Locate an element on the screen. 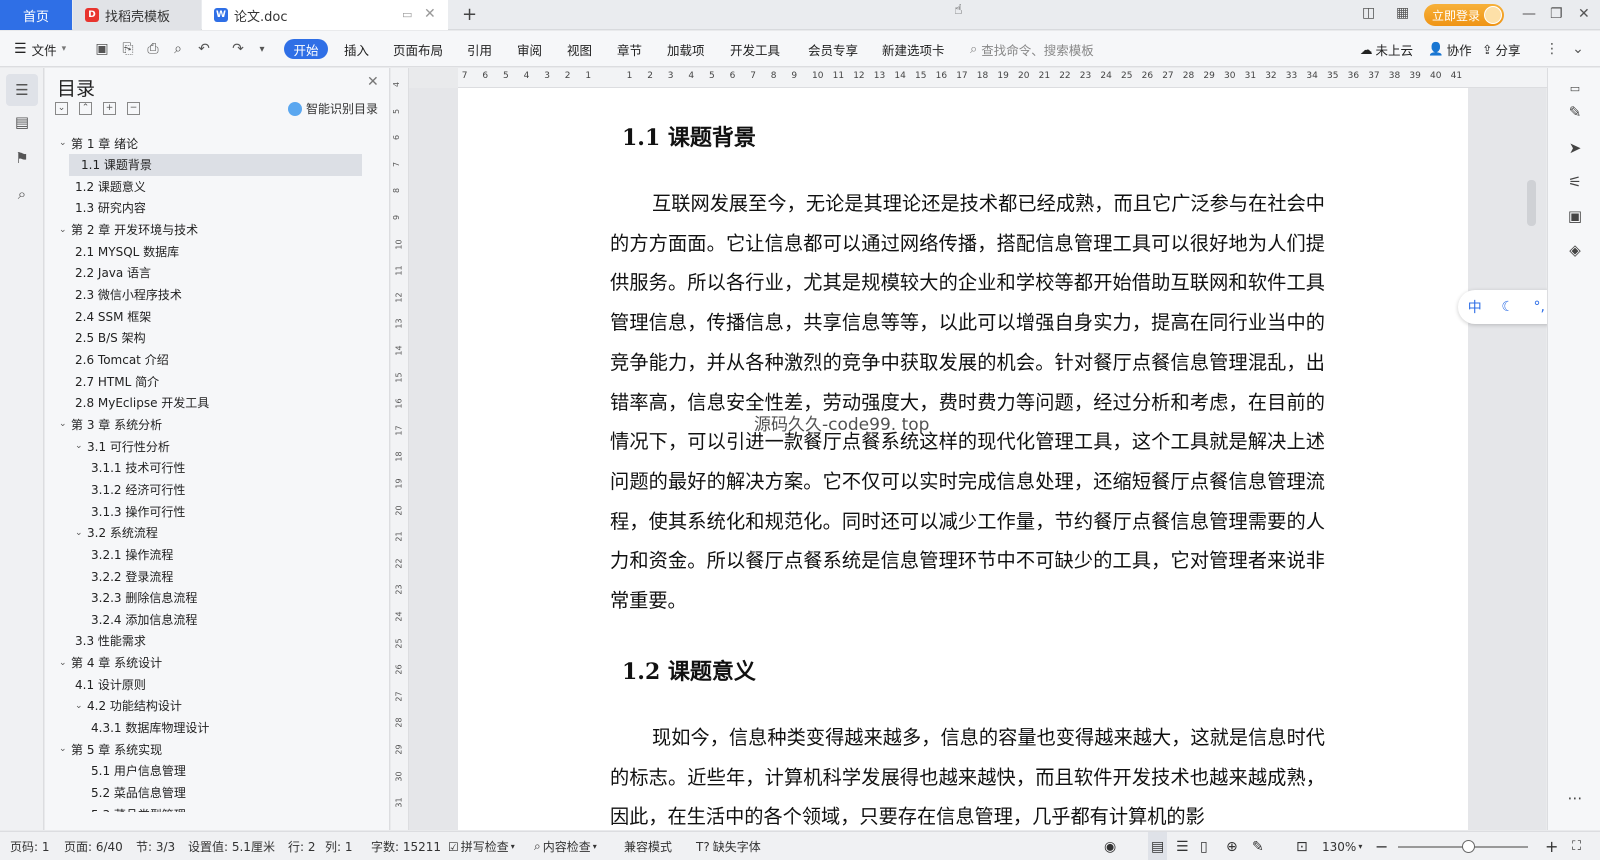 Image resolution: width=1600 pixels, height=860 pixels. tab-new: 新建选项卡 is located at coordinates (913, 49).